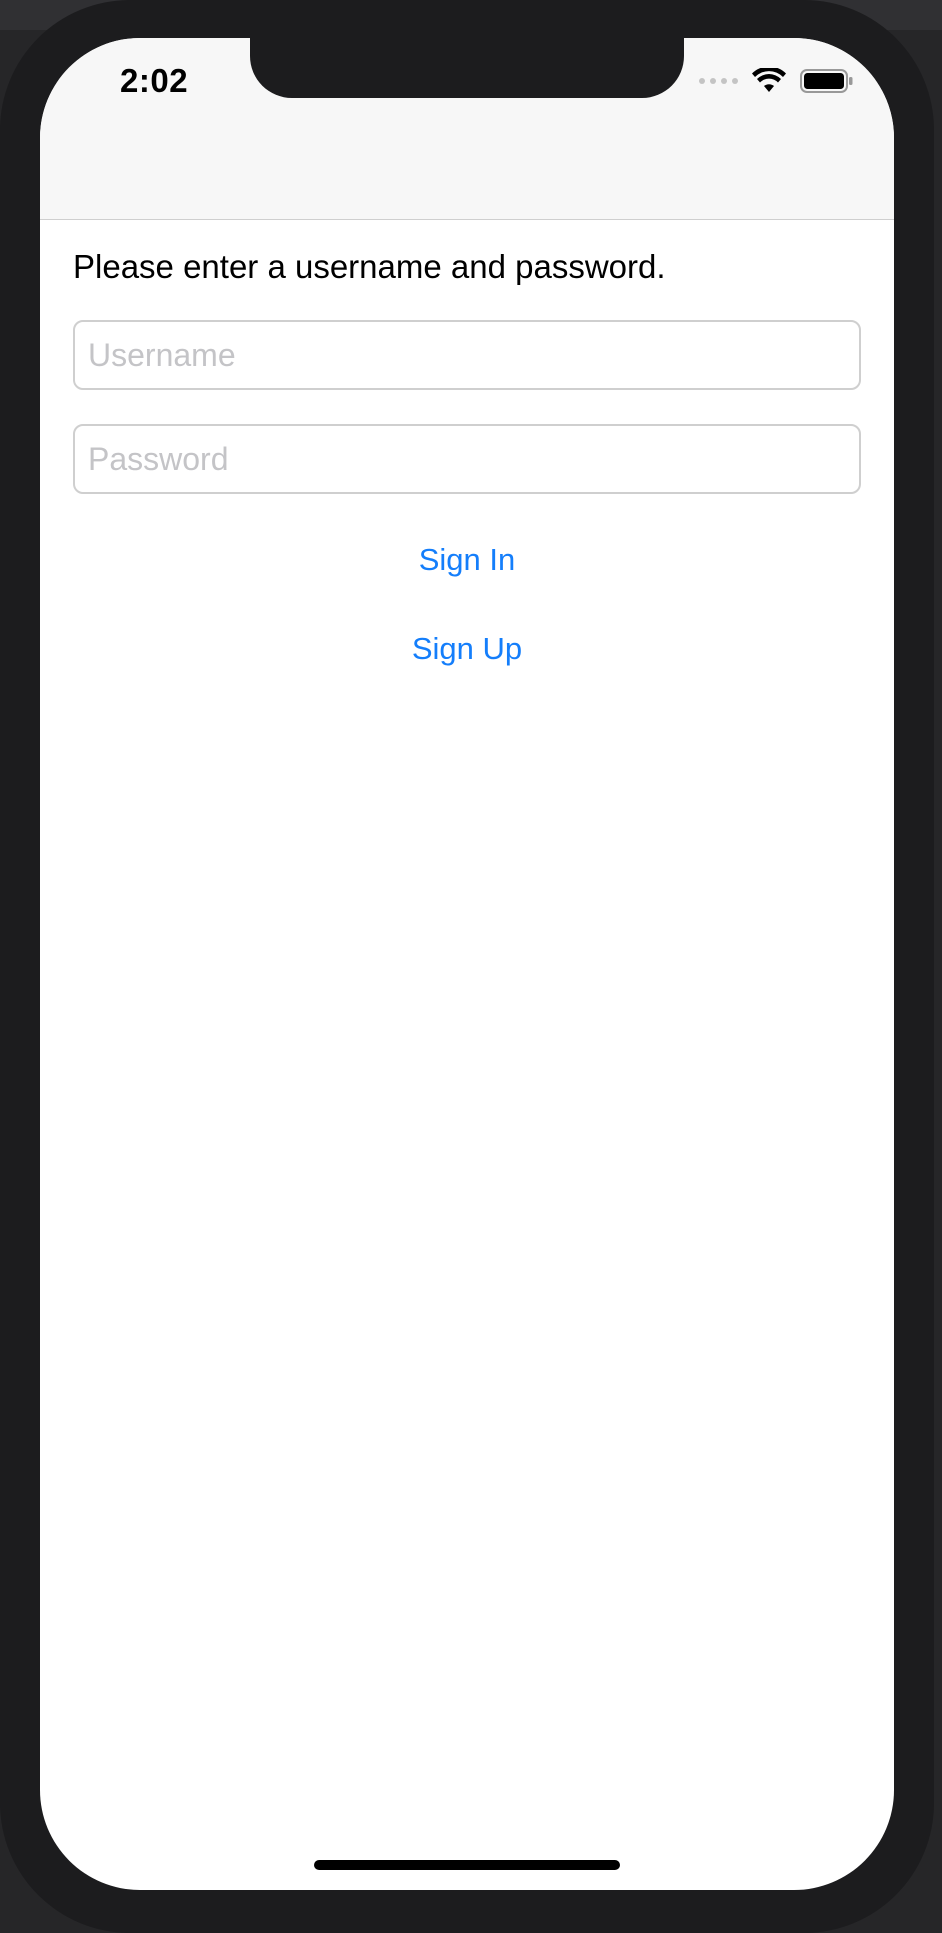 Image resolution: width=942 pixels, height=1933 pixels. What do you see at coordinates (467, 560) in the screenshot?
I see `sign-in-button: Sign In` at bounding box center [467, 560].